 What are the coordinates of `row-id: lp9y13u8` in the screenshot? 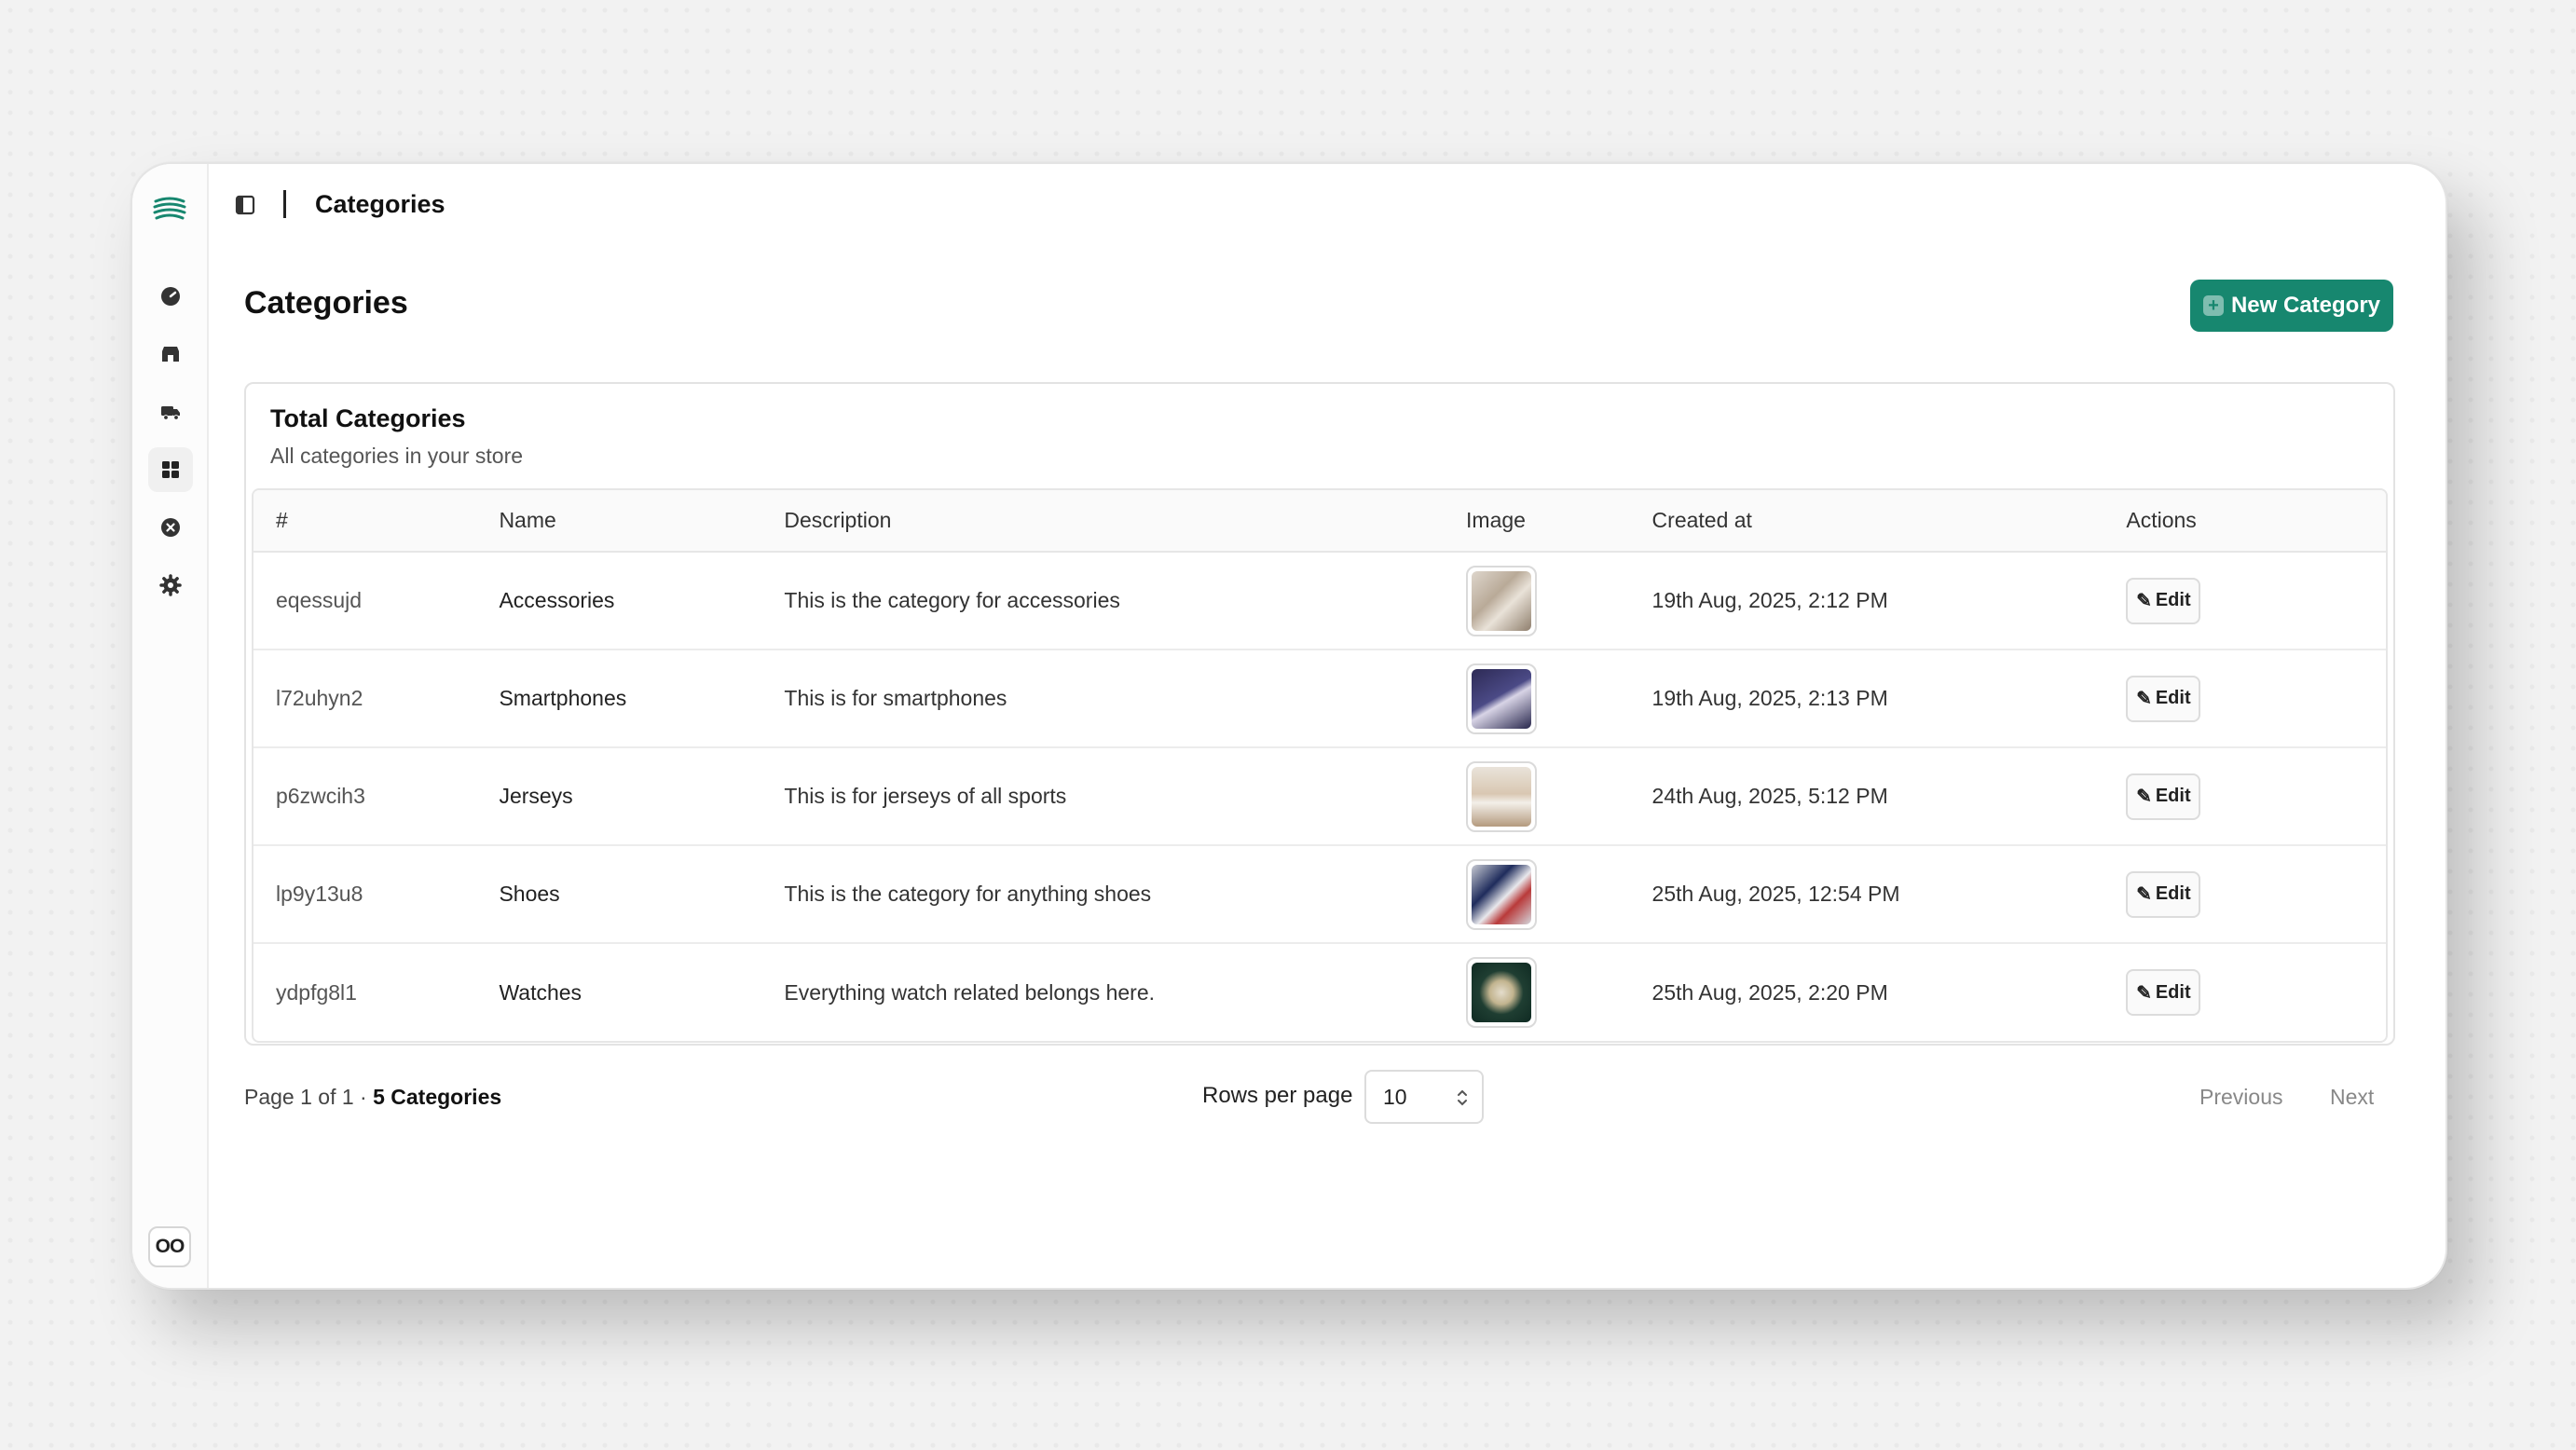 It's located at (365, 895).